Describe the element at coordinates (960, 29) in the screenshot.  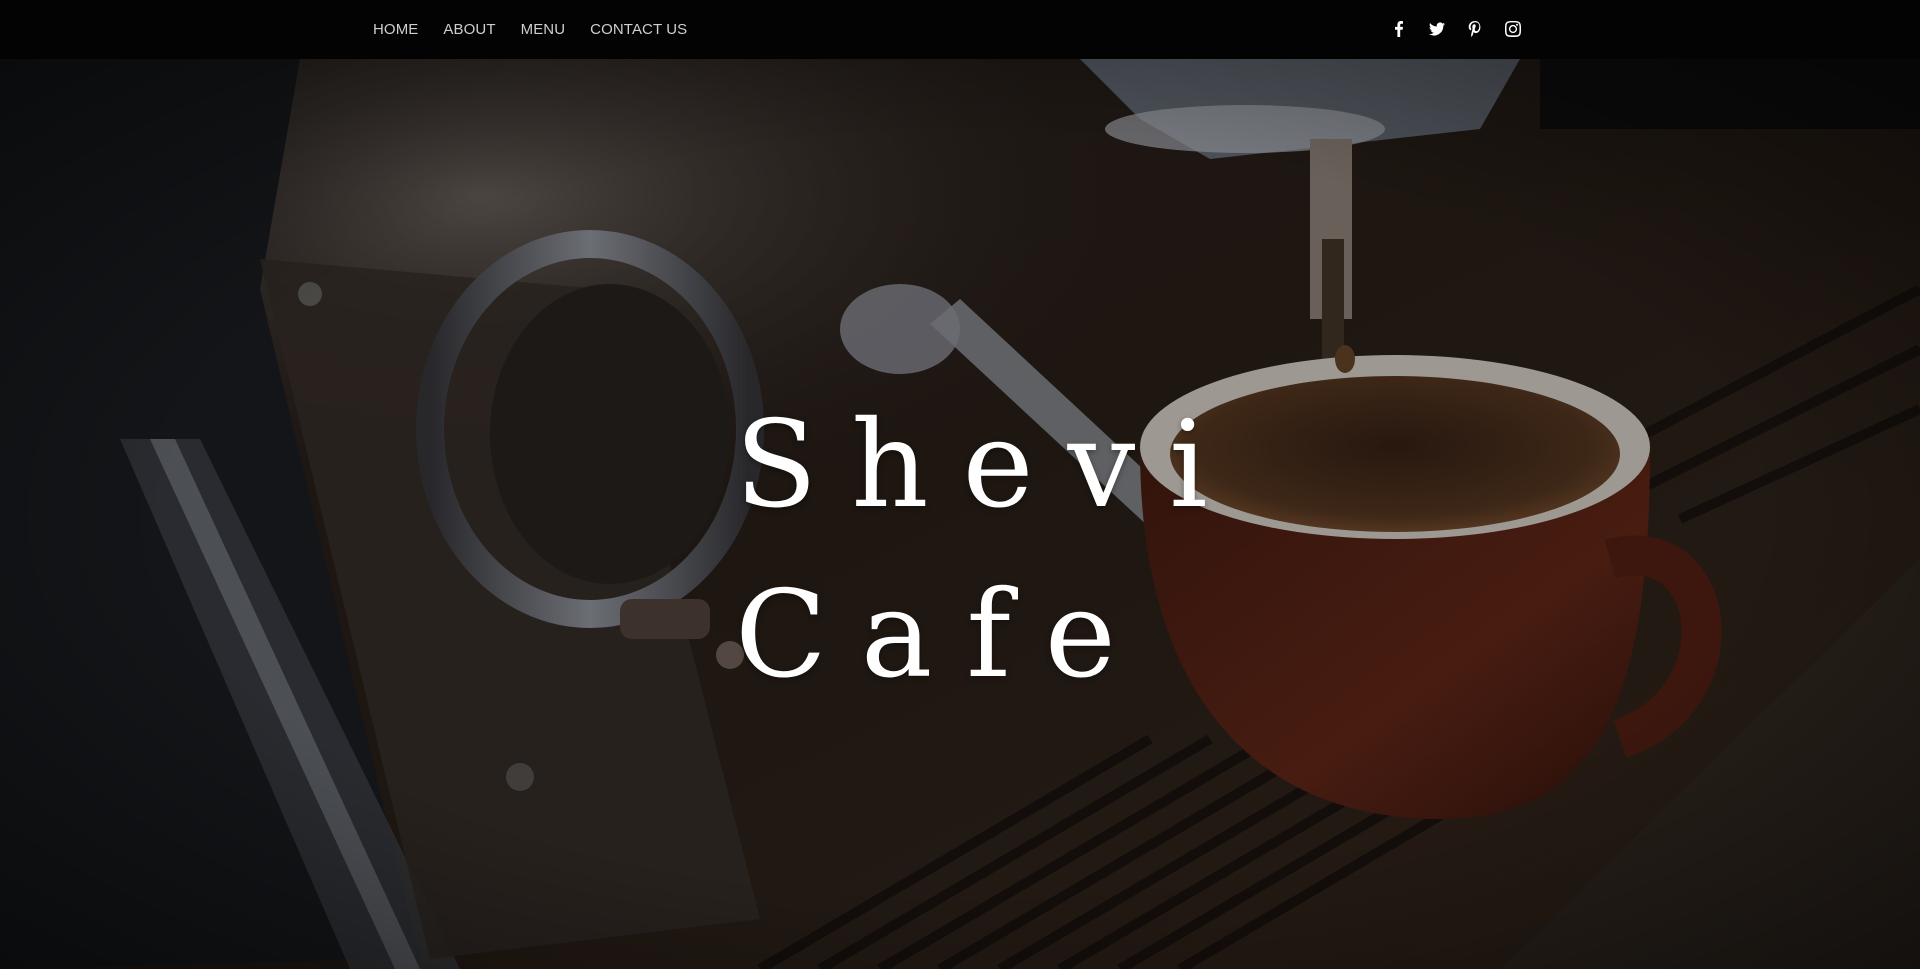
I see `top-navigation-bar: HOME ABOUT MENU CONTACT US` at that location.